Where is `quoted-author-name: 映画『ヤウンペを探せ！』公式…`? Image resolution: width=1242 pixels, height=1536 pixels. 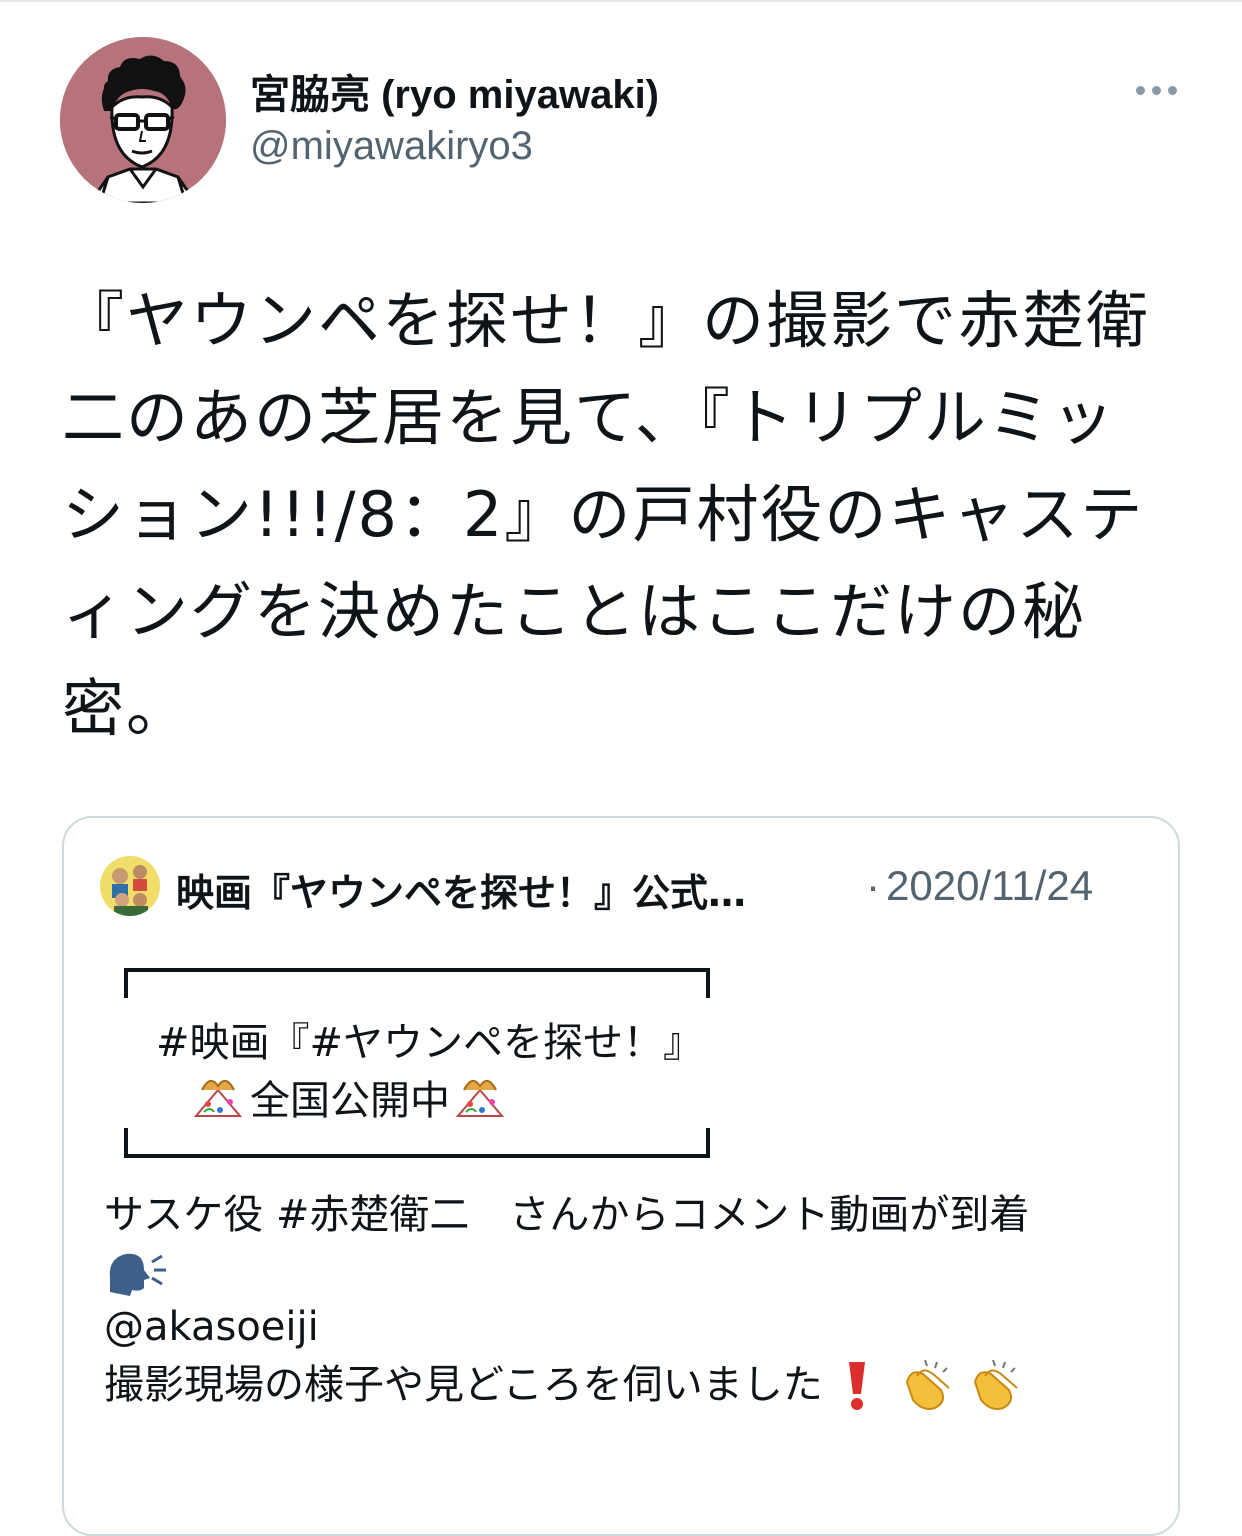 quoted-author-name: 映画『ヤウンペを探せ！』公式… is located at coordinates (512, 889).